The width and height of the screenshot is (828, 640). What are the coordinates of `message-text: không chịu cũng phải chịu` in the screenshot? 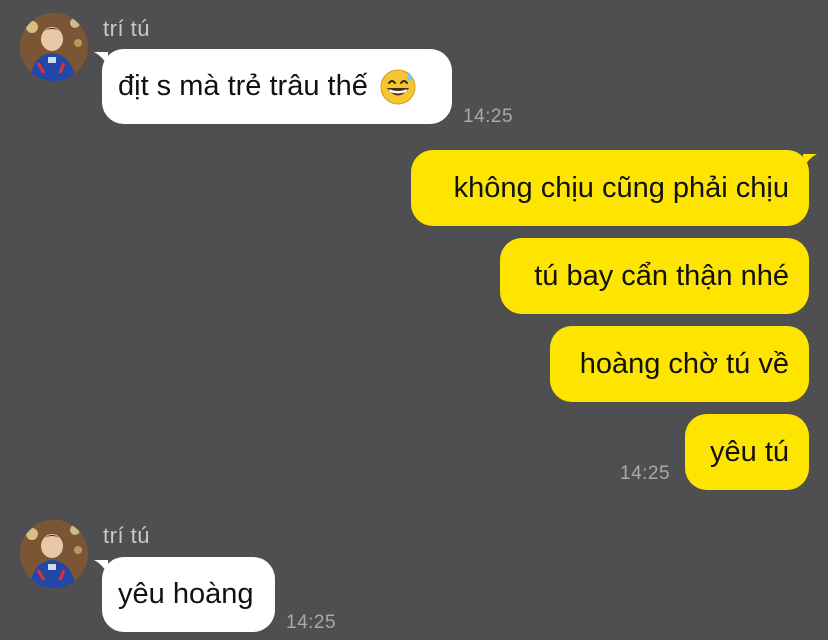 It's located at (621, 187).